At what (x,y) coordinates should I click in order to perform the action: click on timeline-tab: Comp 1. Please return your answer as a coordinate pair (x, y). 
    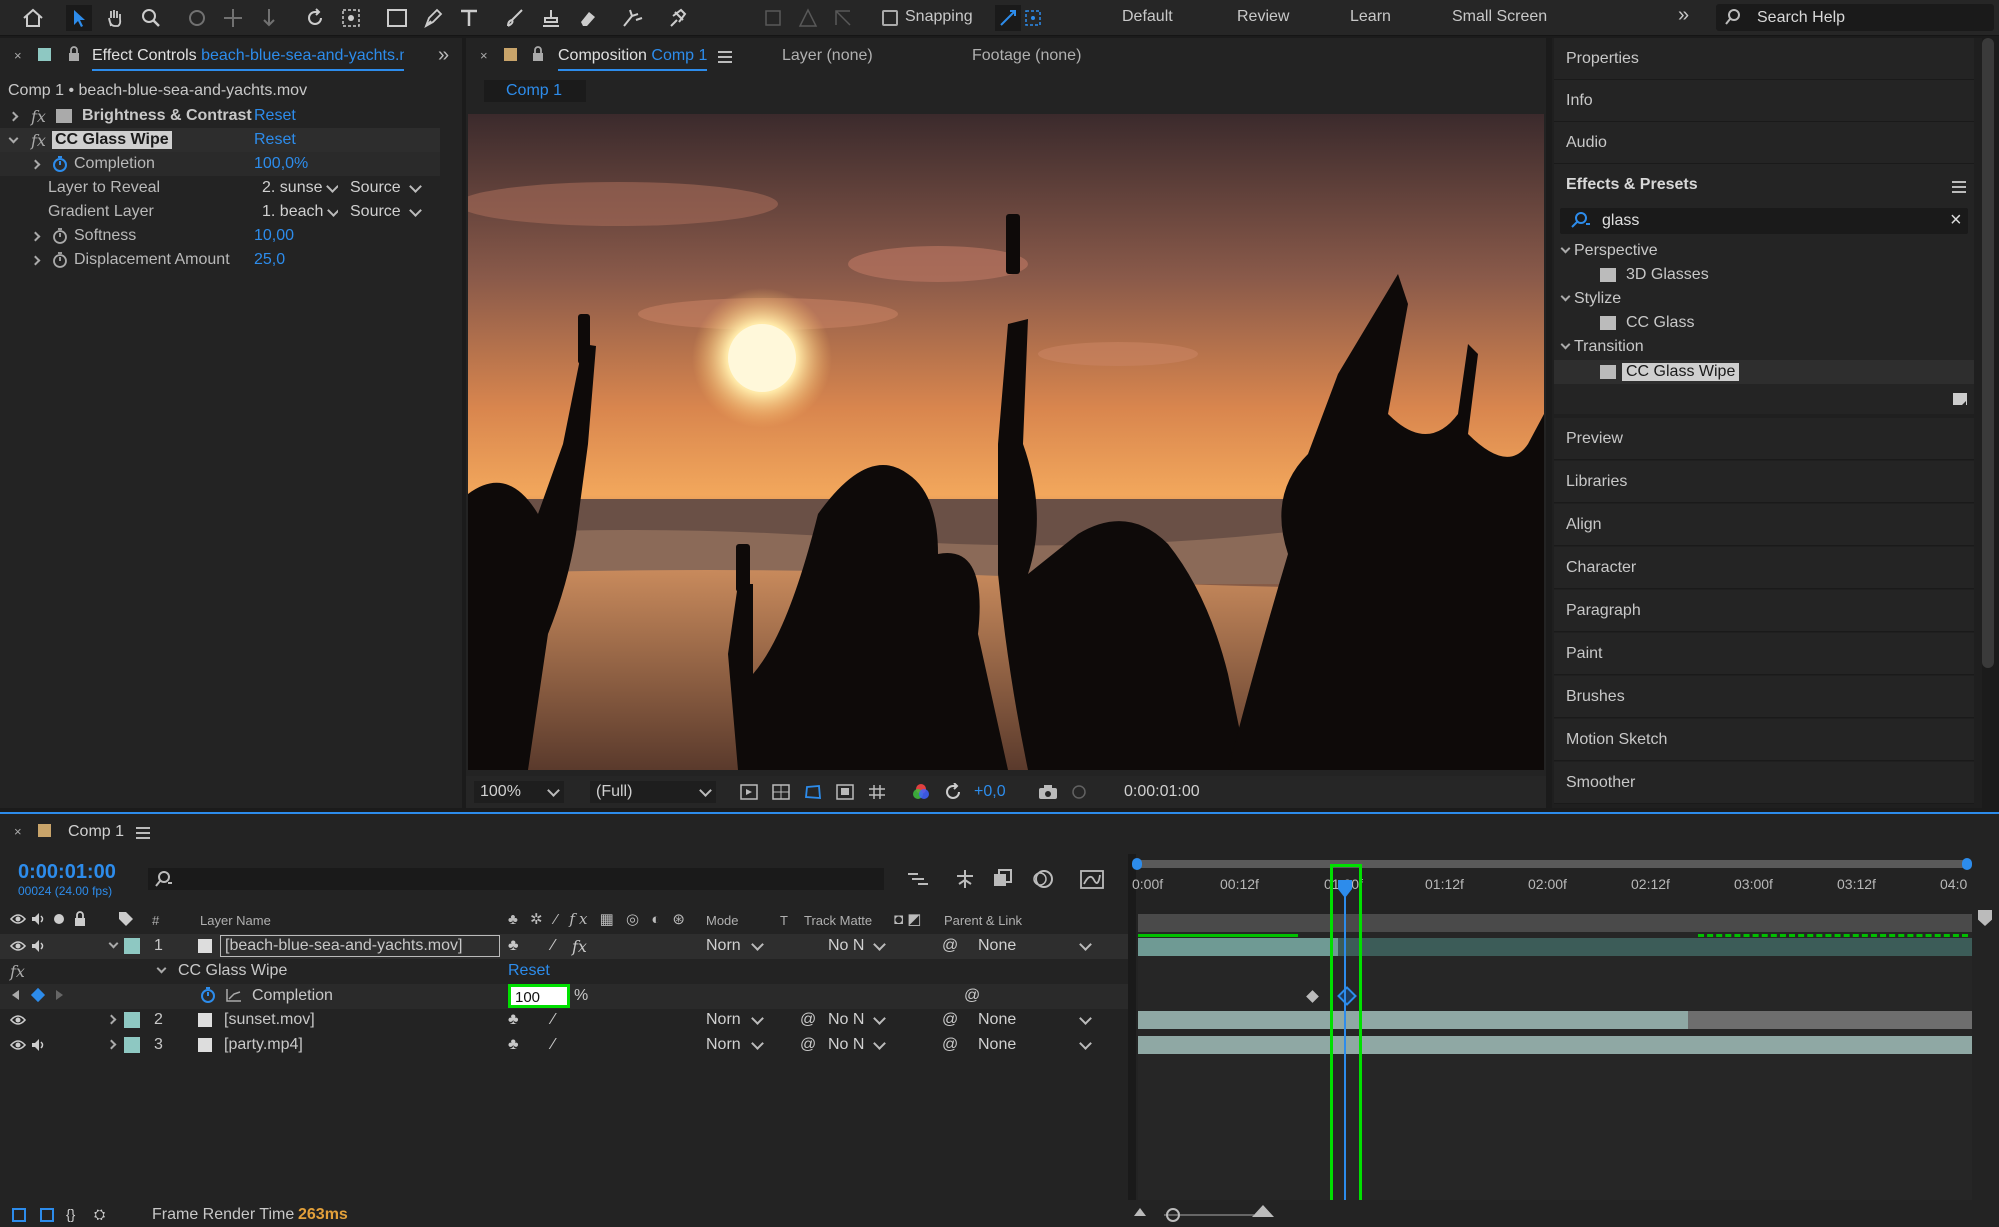
    Looking at the image, I should click on (96, 832).